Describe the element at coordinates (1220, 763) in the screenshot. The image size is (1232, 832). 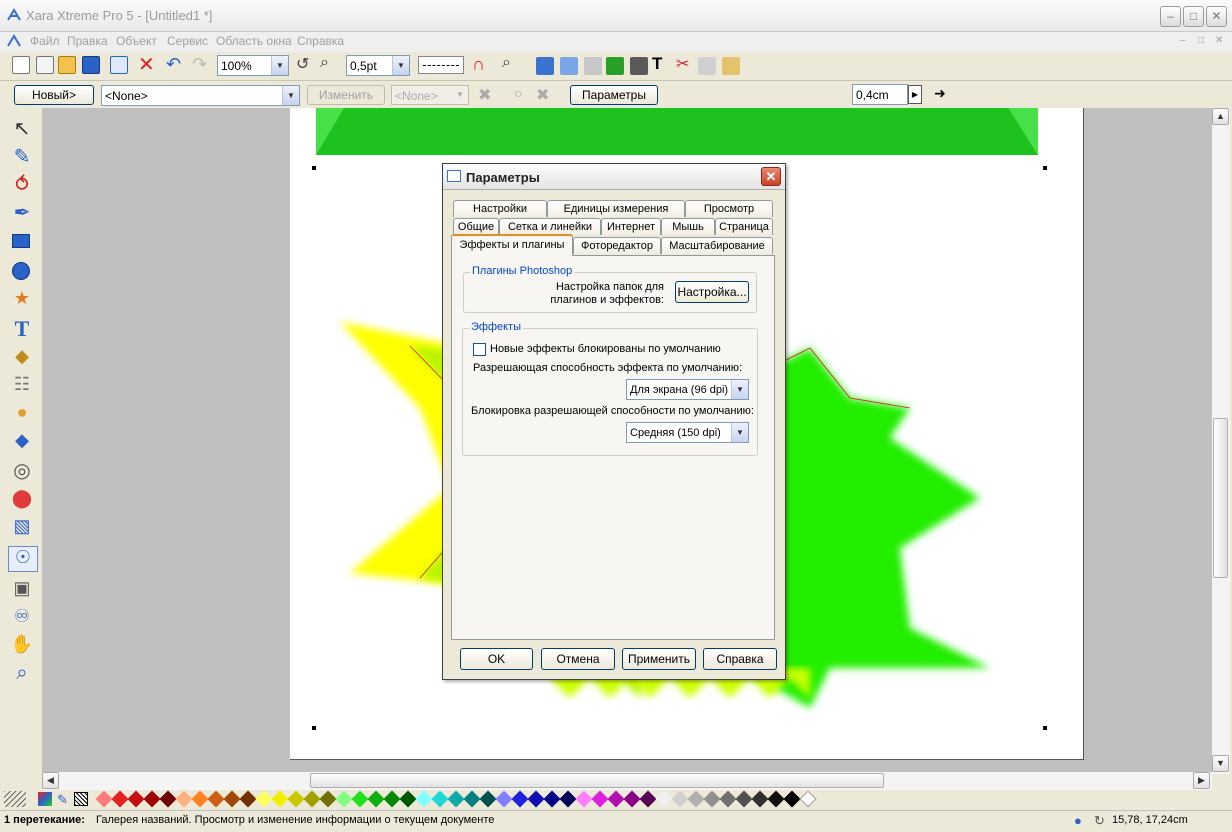
I see `scroll-down-icon: ▼` at that location.